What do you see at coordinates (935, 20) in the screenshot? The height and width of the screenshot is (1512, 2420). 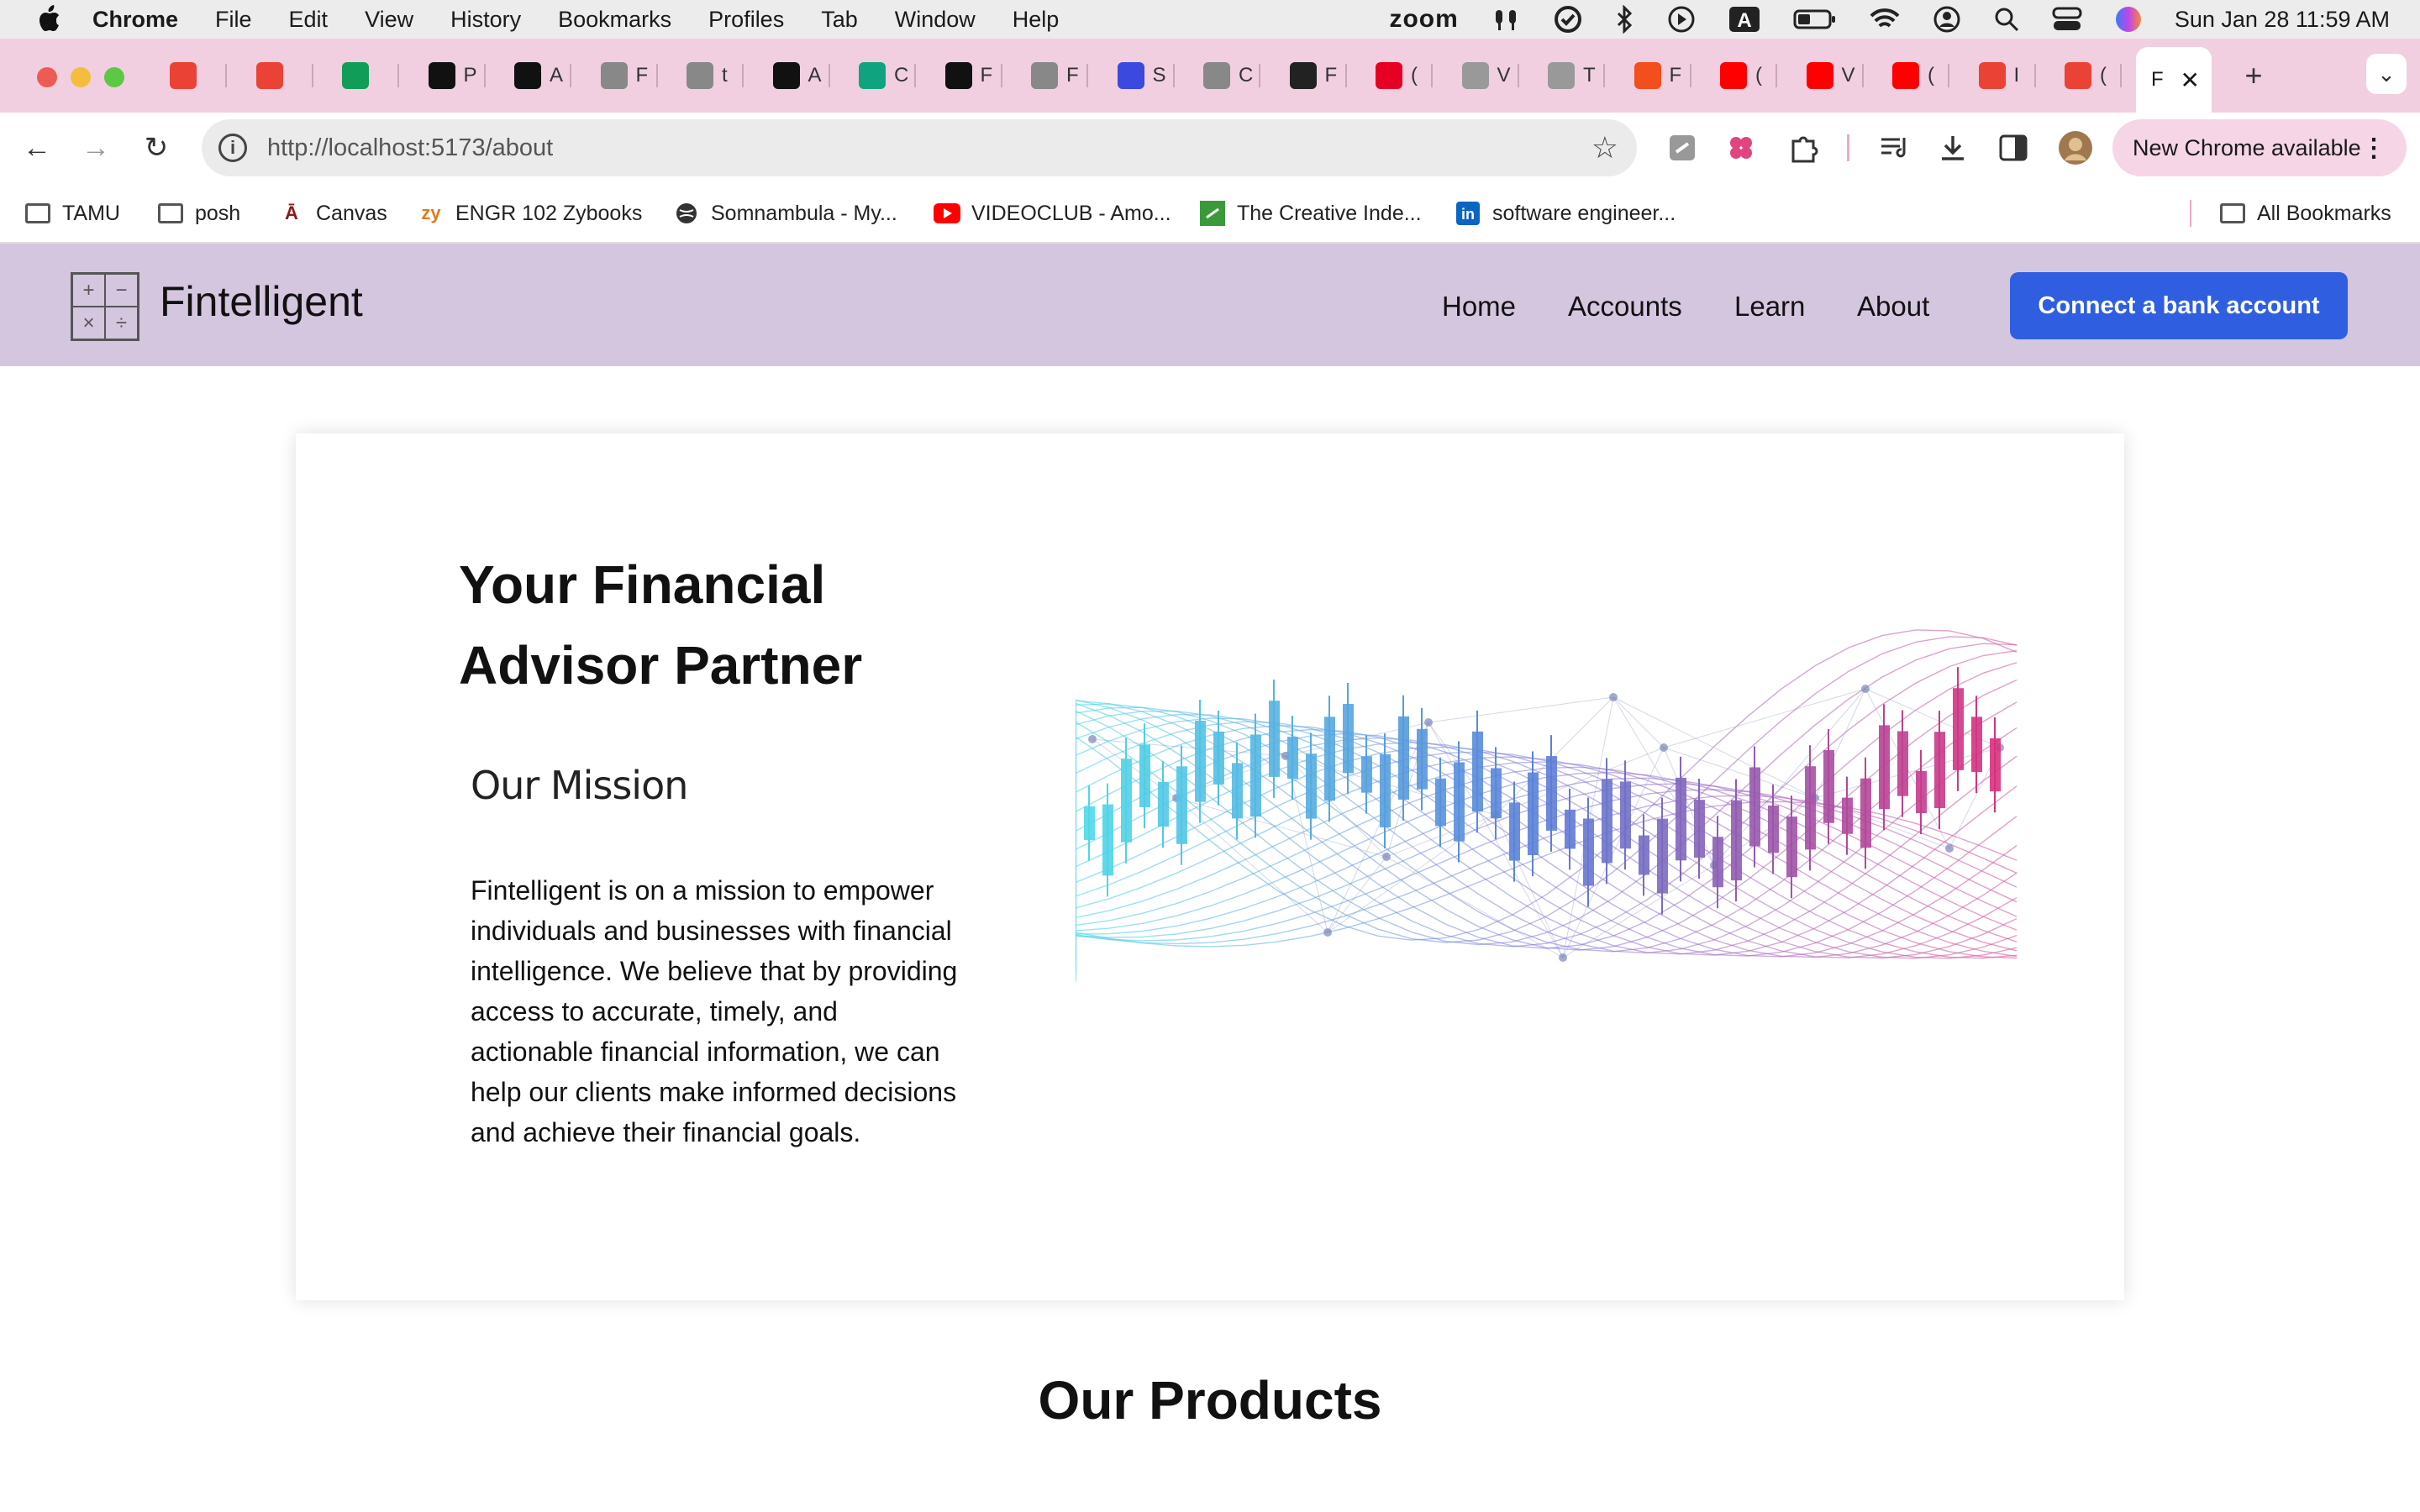 I see `menu-window: Window` at bounding box center [935, 20].